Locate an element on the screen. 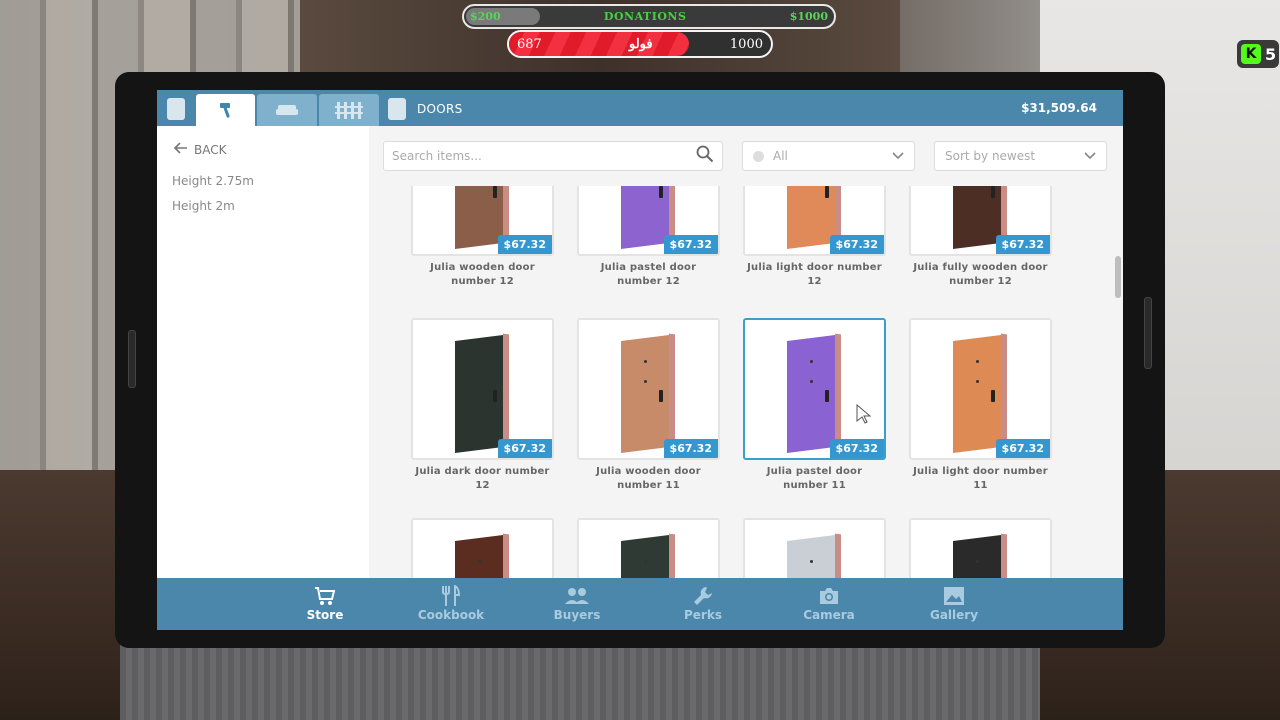 The width and height of the screenshot is (1280, 720). category-value: All is located at coordinates (780, 156).